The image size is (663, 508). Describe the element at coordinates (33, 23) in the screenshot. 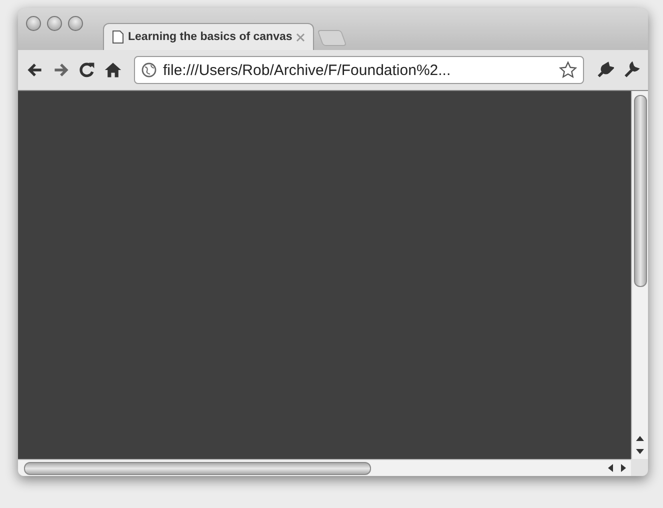

I see `close-button` at that location.